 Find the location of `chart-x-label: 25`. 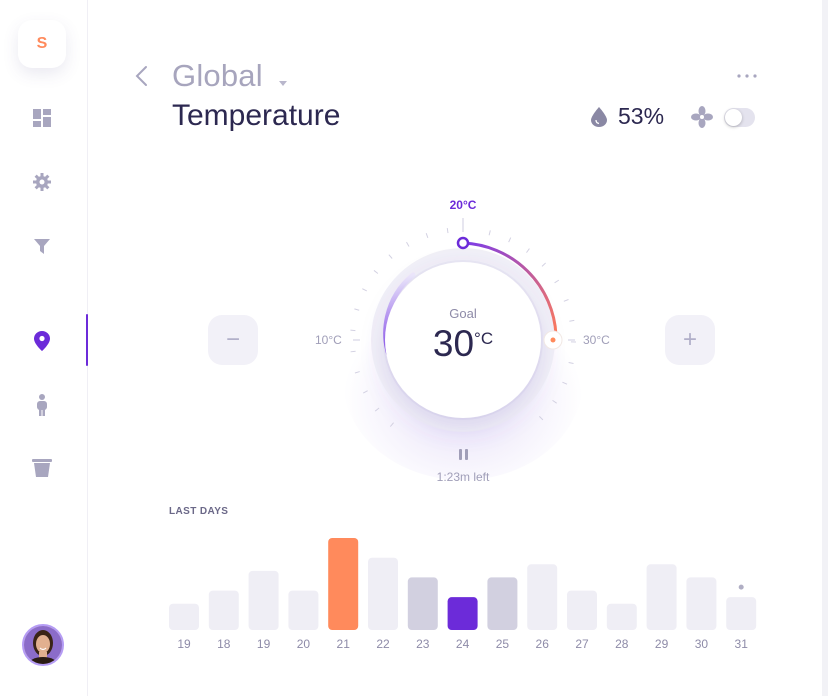

chart-x-label: 25 is located at coordinates (503, 644).